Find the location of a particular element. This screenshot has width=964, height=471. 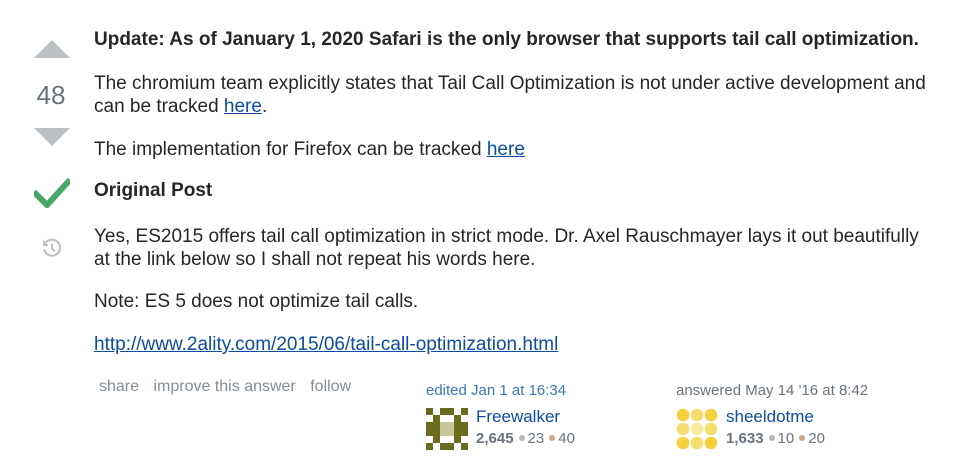

upvote-button is located at coordinates (52, 51).